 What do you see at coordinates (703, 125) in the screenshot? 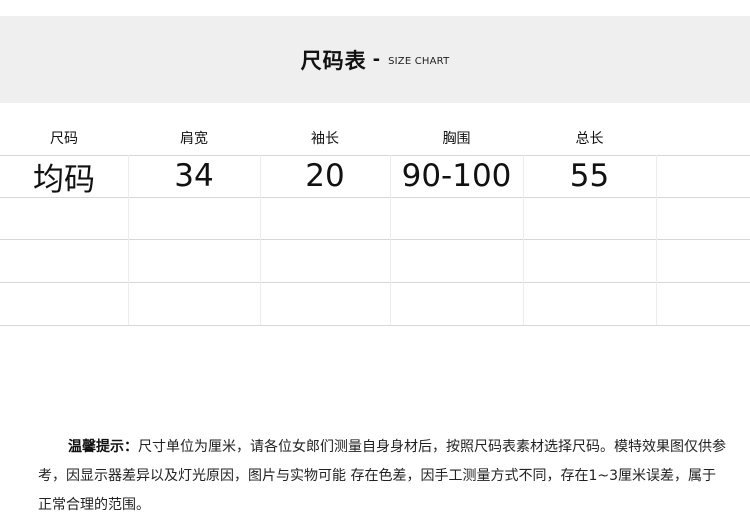
I see `header-cell-empty` at bounding box center [703, 125].